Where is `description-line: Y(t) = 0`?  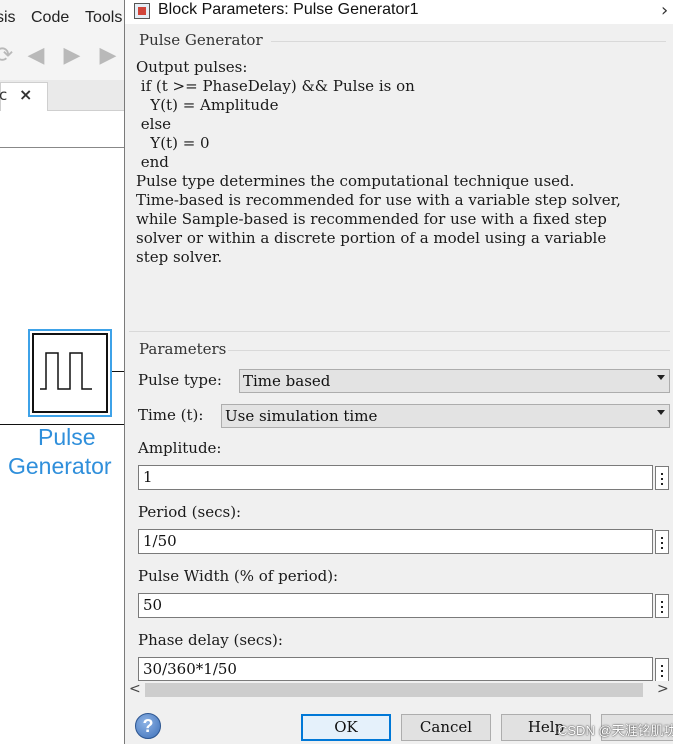 description-line: Y(t) = 0 is located at coordinates (173, 143).